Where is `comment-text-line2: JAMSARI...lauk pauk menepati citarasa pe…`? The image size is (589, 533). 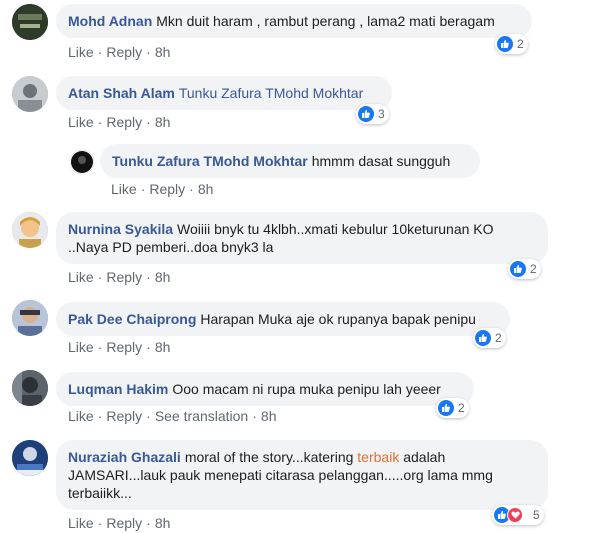 comment-text-line2: JAMSARI...lauk pauk menepati citarasa pe… is located at coordinates (280, 475).